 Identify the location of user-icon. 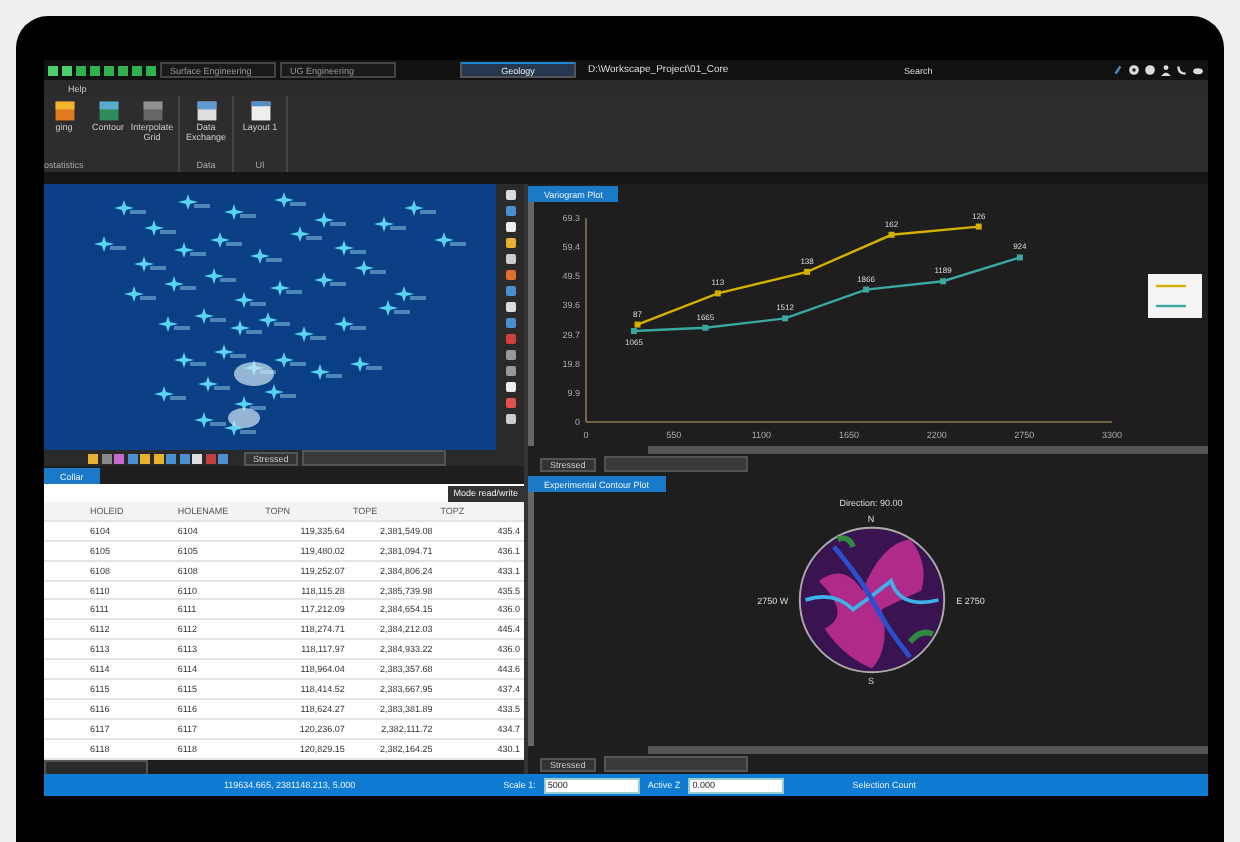
(1166, 70).